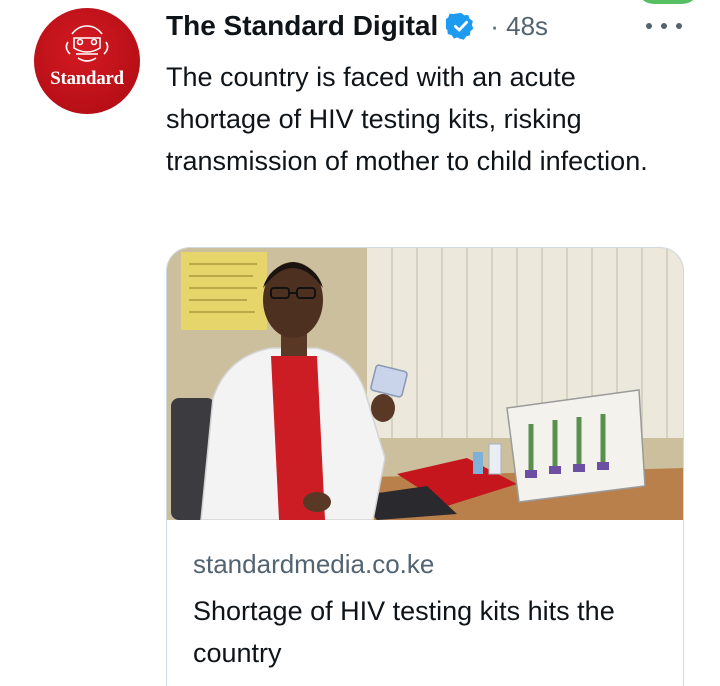  I want to click on author-name: The Standard Digital, so click(302, 26).